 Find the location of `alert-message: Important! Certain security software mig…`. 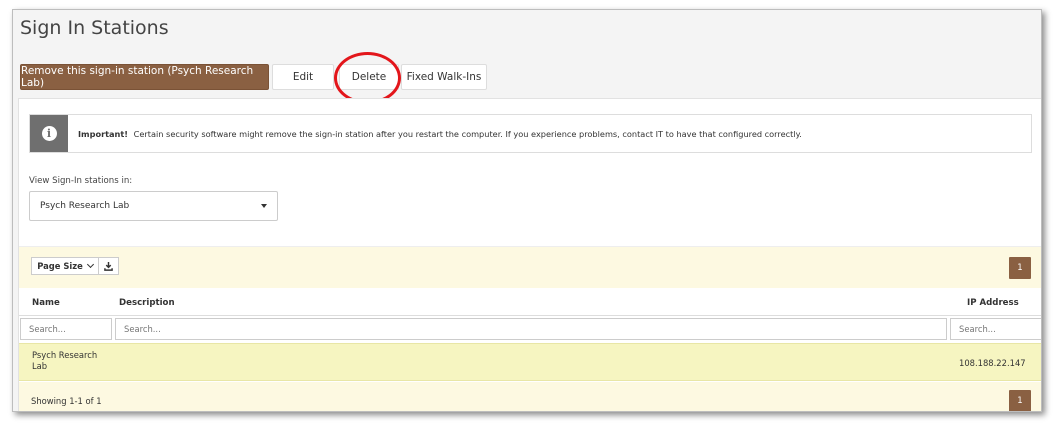

alert-message: Important! Certain security software mig… is located at coordinates (435, 134).